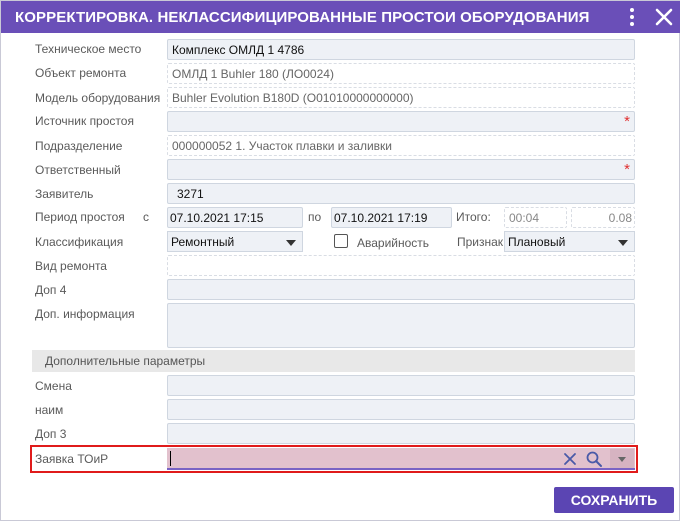  What do you see at coordinates (603, 217) in the screenshot?
I see `period-total-hours: 0.08` at bounding box center [603, 217].